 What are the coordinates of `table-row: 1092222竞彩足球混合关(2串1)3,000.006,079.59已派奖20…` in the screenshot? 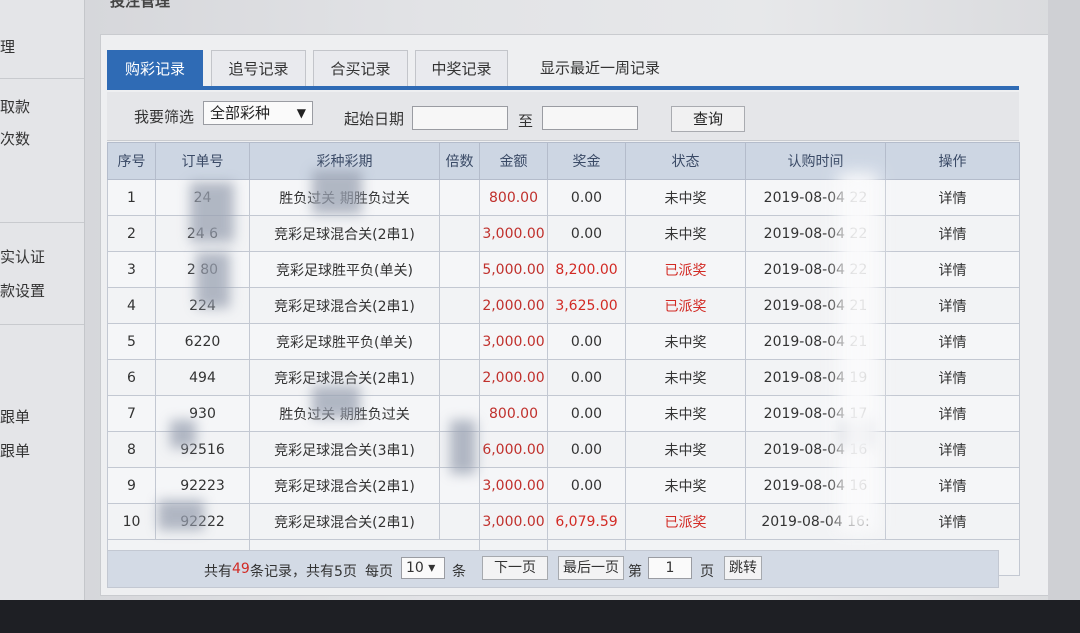 It's located at (563, 521).